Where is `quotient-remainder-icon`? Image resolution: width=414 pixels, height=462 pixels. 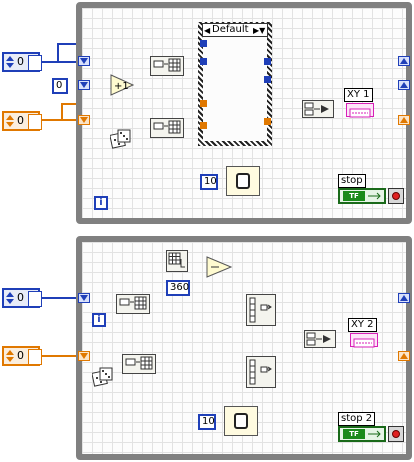 quotient-remainder-icon is located at coordinates (219, 267).